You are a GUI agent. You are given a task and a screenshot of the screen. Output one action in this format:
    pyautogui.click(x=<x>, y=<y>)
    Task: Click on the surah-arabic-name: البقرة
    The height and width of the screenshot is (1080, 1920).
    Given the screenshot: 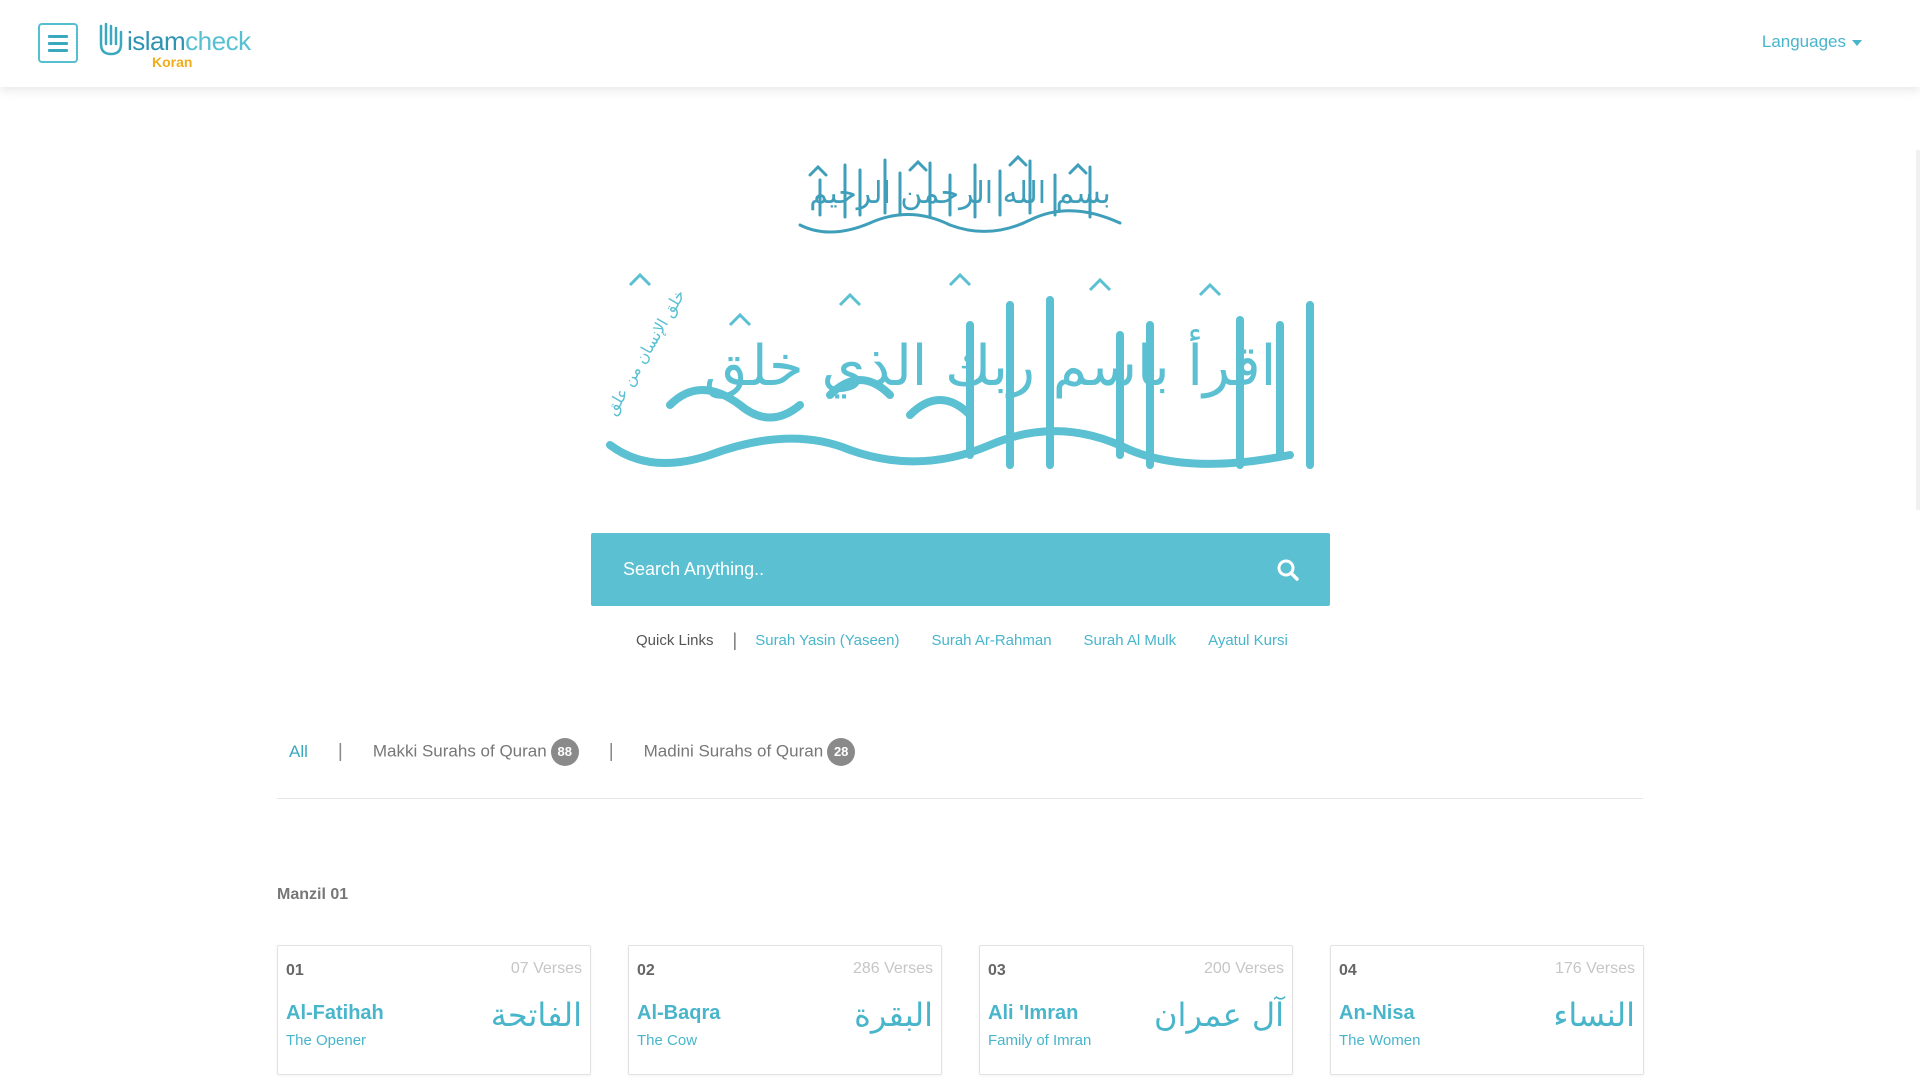 What is the action you would take?
    pyautogui.click(x=893, y=1015)
    